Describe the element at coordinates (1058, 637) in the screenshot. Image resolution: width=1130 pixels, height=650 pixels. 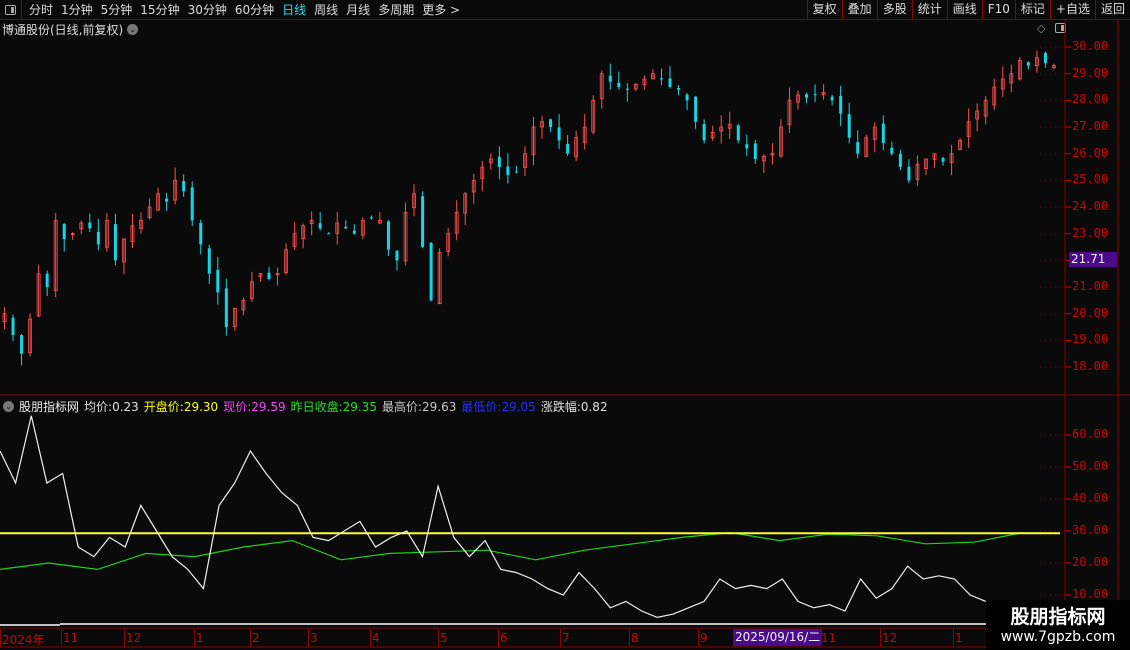
I see `watermark-url: www.7gpzb.com` at that location.